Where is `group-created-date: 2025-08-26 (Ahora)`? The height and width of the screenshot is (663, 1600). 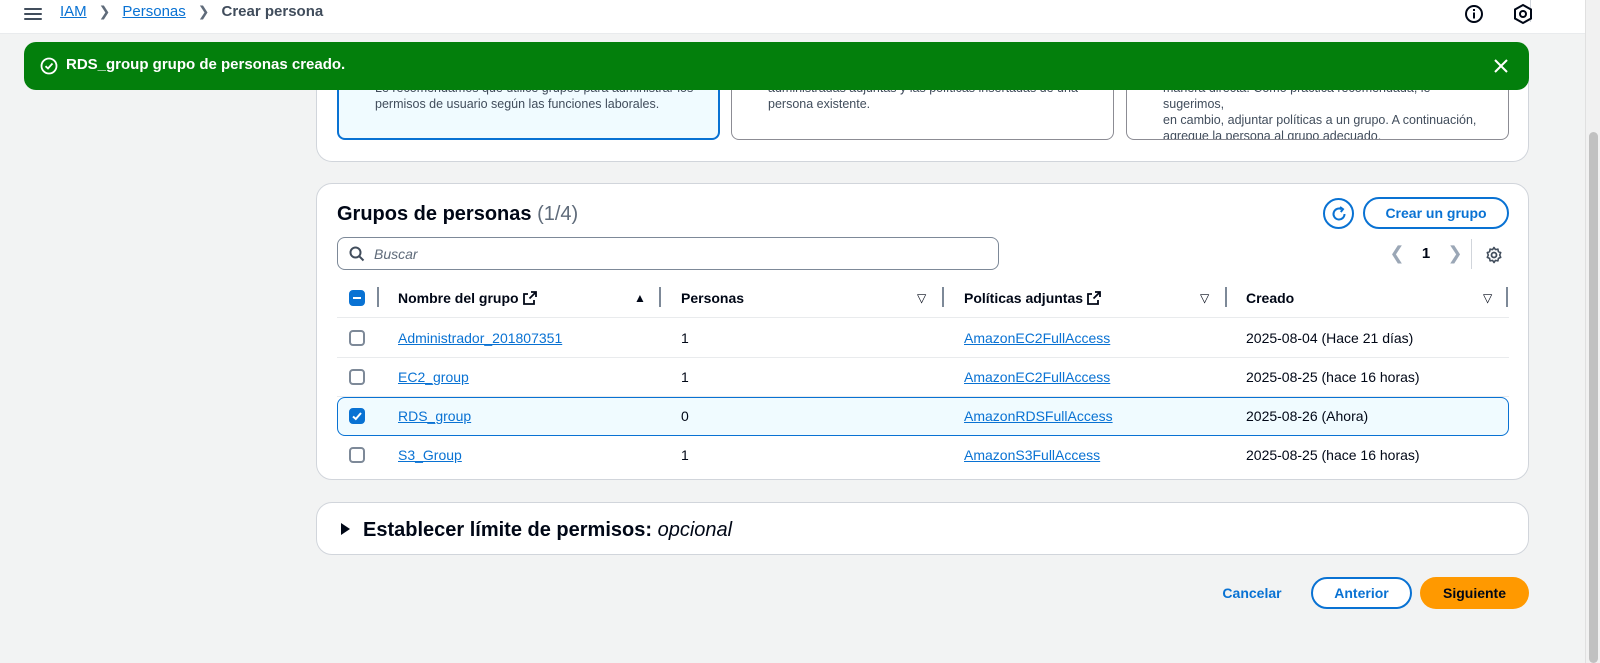
group-created-date: 2025-08-26 (Ahora) is located at coordinates (1307, 416).